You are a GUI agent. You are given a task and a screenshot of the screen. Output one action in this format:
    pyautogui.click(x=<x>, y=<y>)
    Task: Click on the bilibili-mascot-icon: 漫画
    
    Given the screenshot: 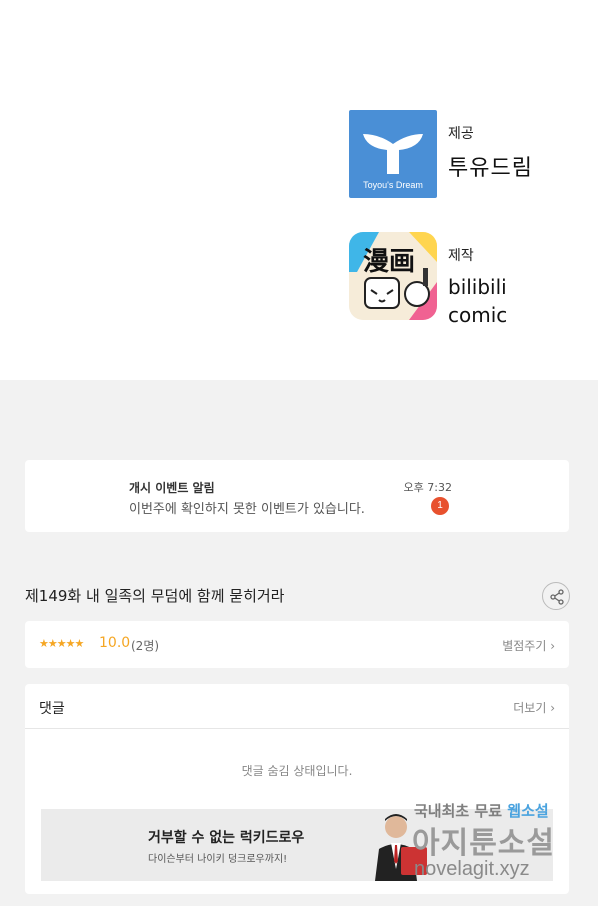 What is the action you would take?
    pyautogui.click(x=393, y=276)
    